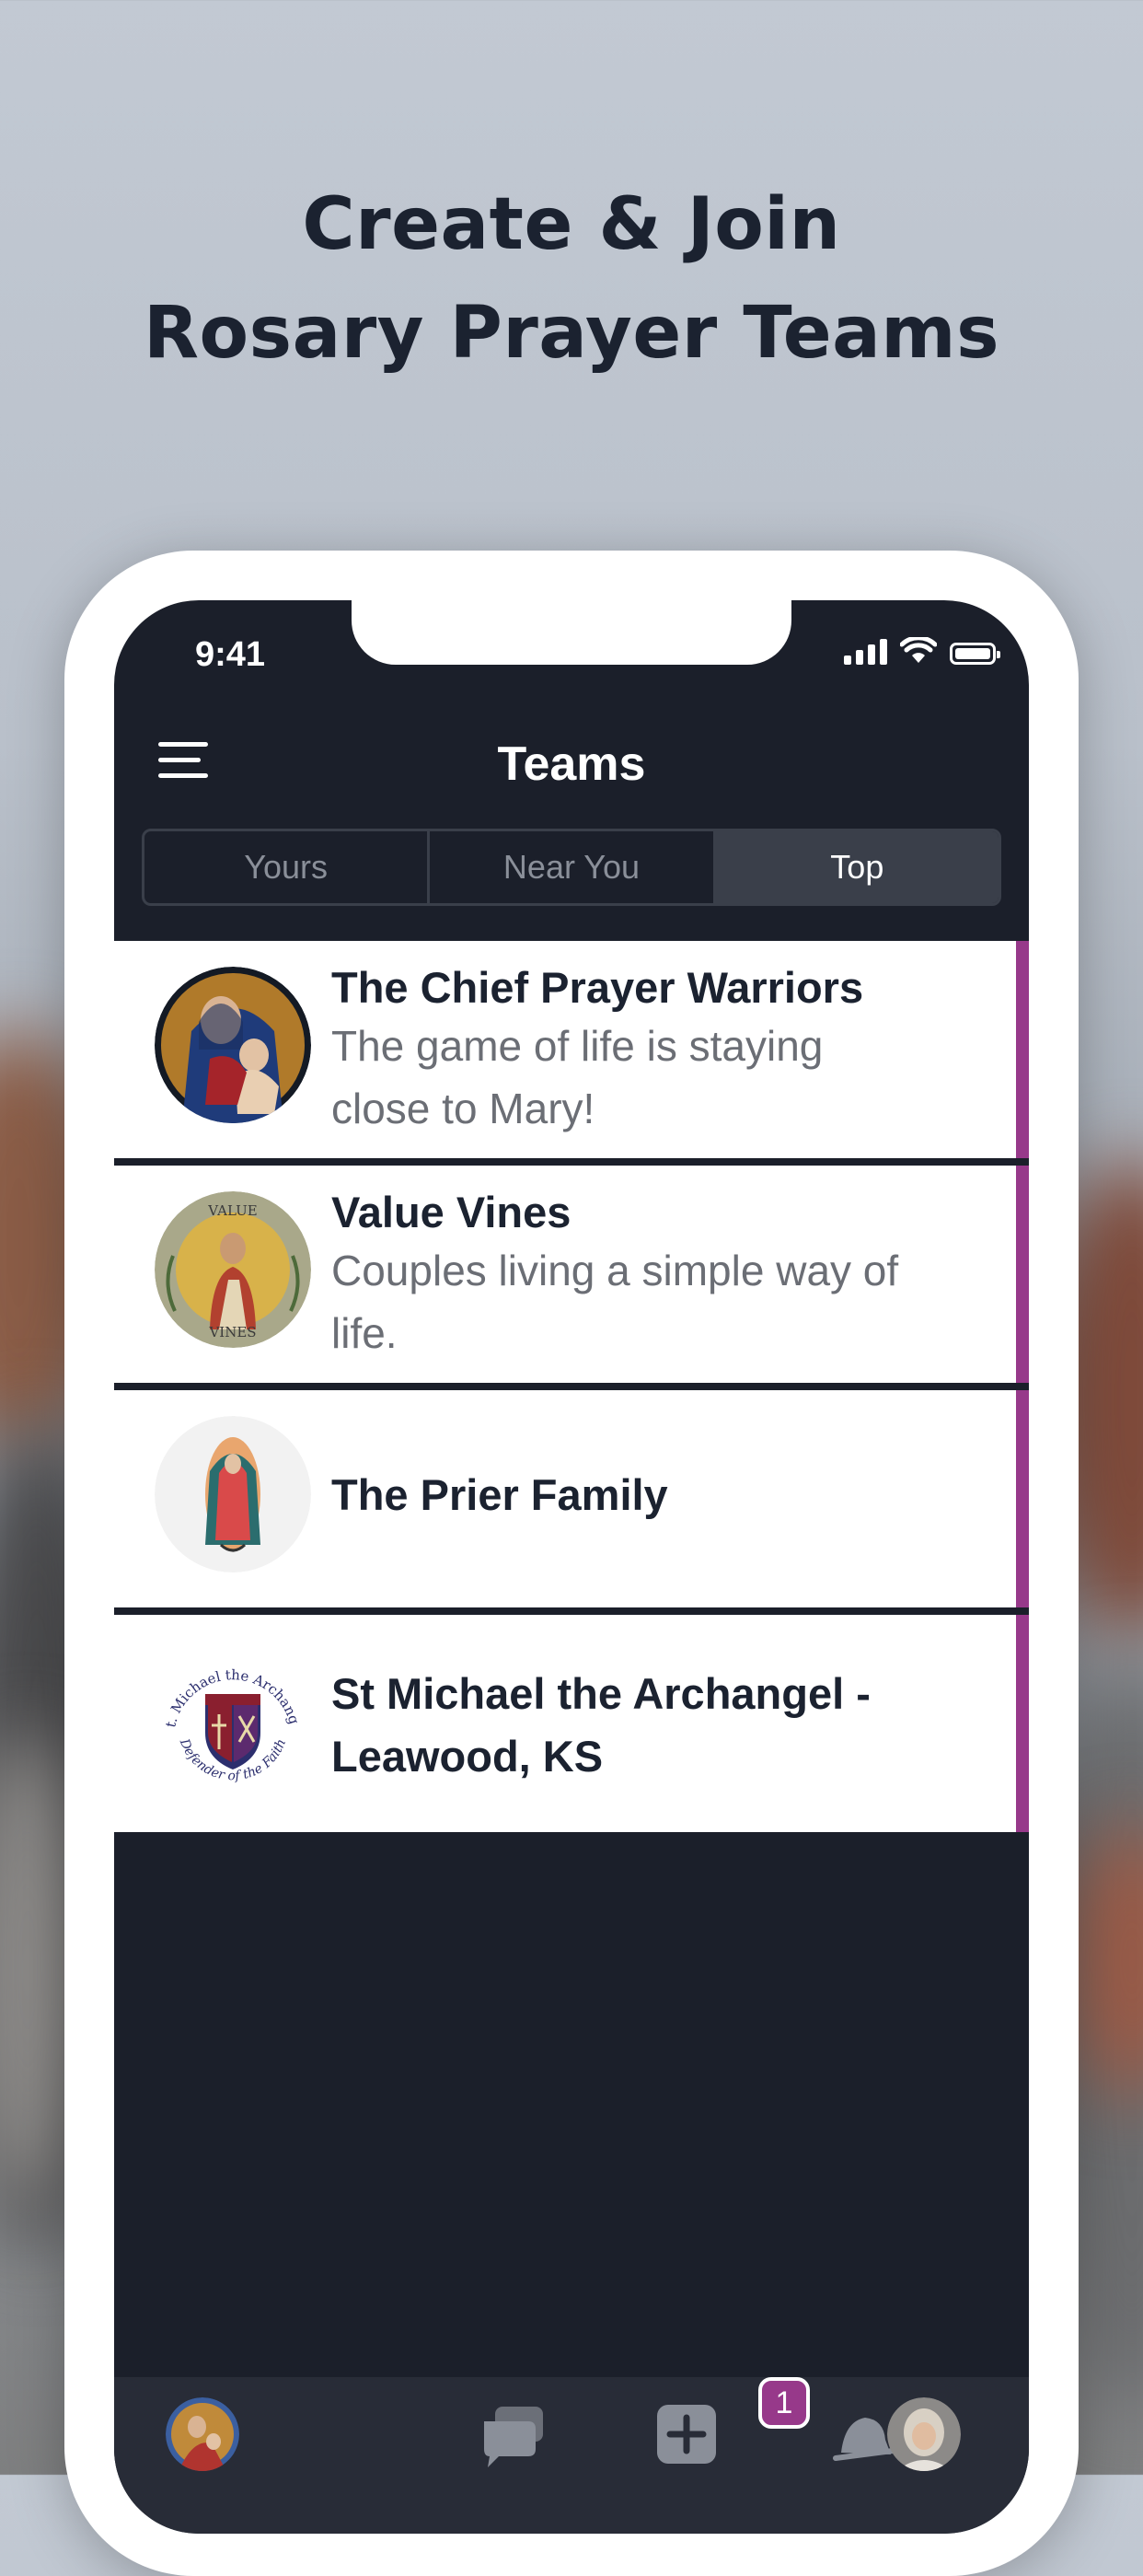 The height and width of the screenshot is (2576, 1143). I want to click on profile-avatar, so click(924, 2434).